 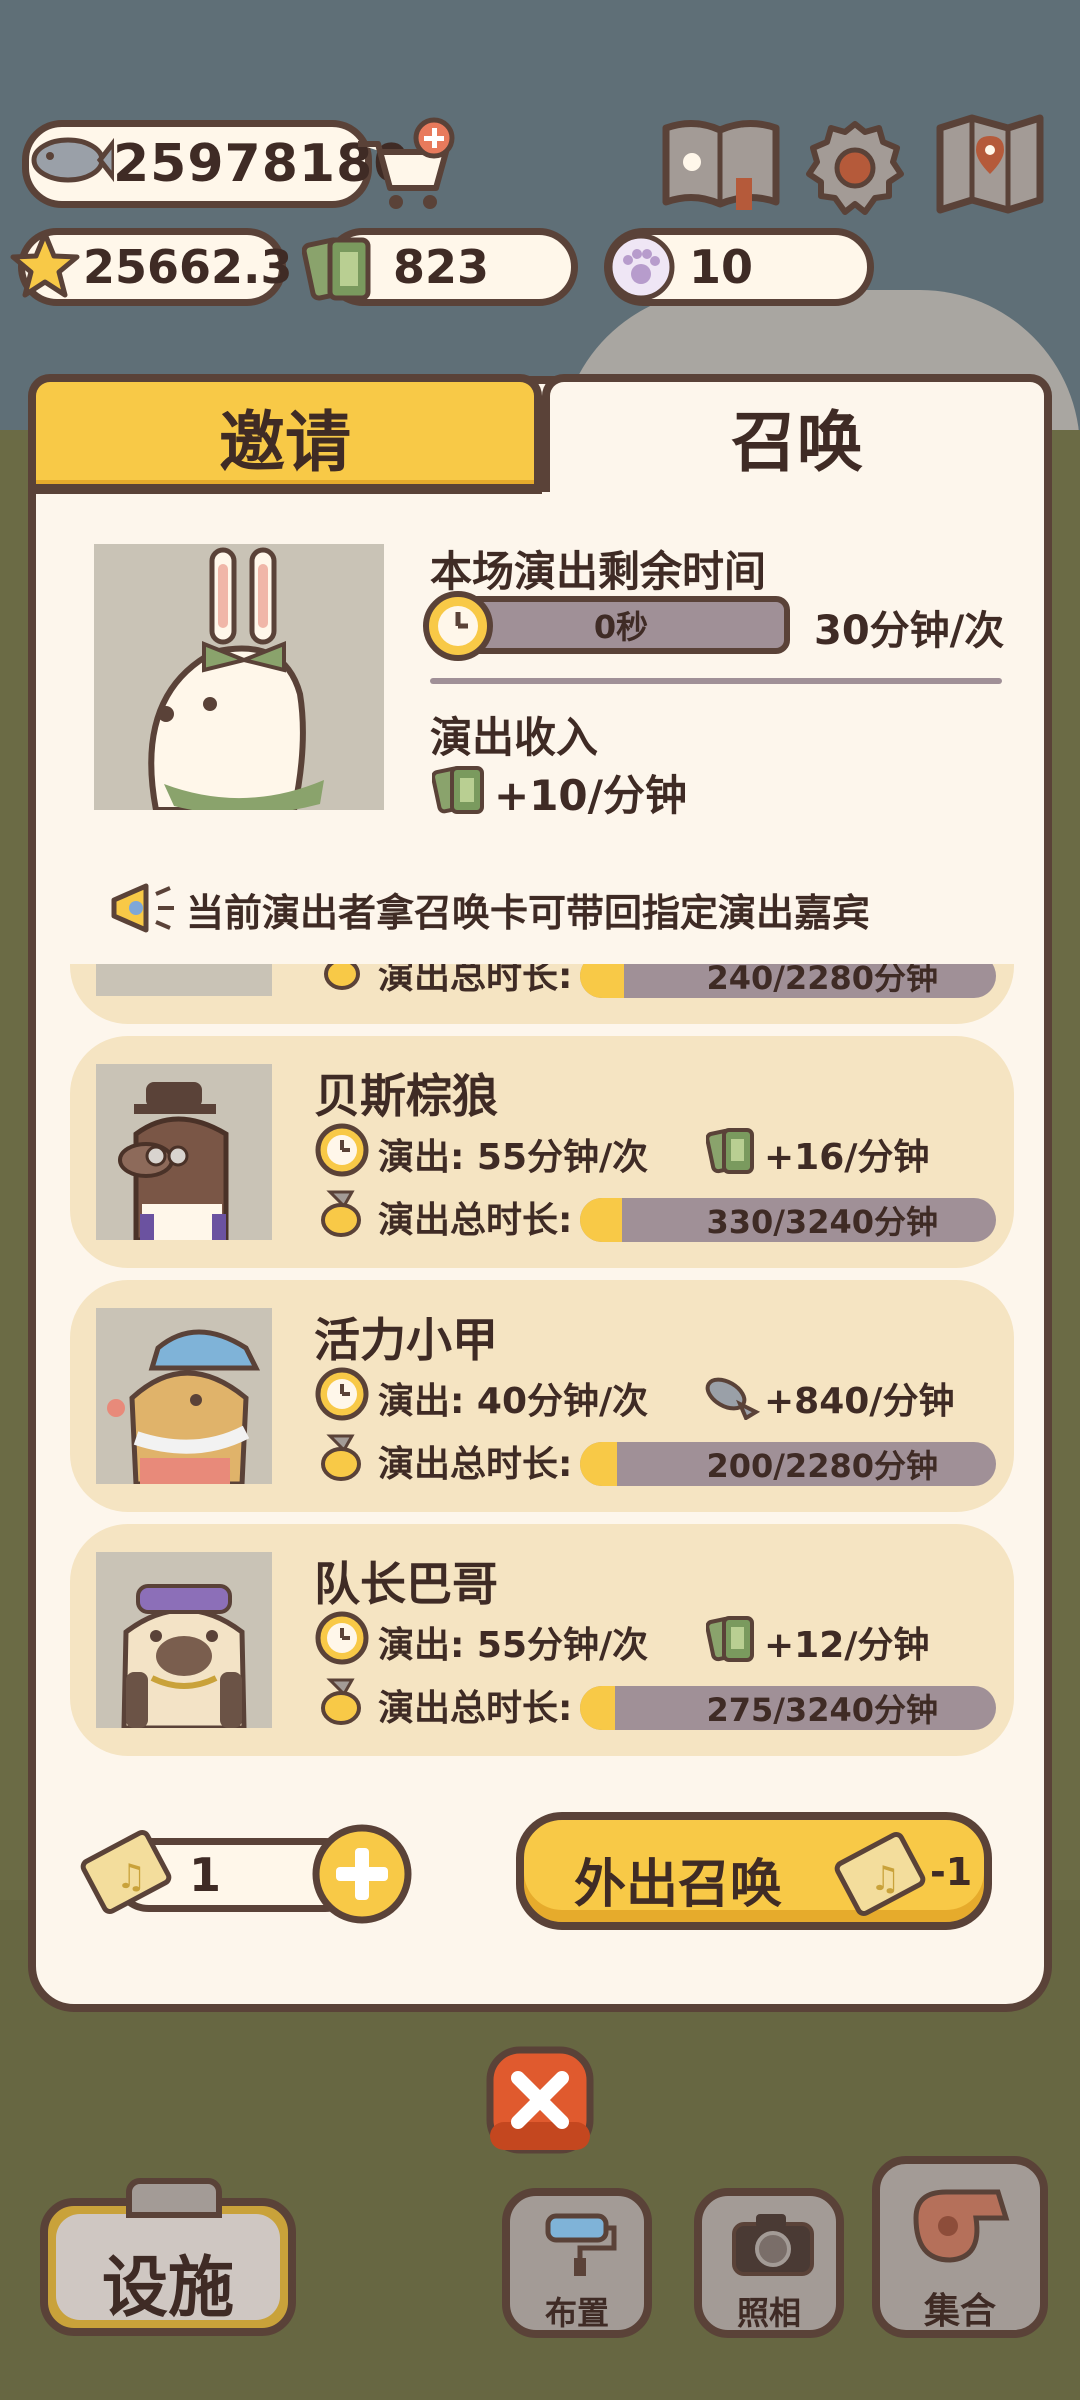 I want to click on layout-label: 布置, so click(x=576, y=2313).